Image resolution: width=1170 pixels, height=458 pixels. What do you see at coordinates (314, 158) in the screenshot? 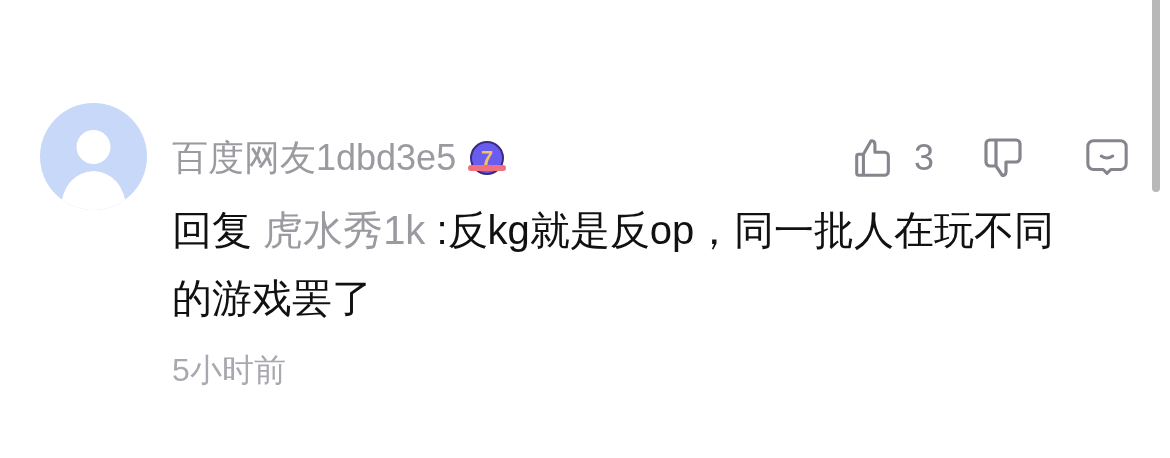
I see `username: 百度网友1dbd3e5` at bounding box center [314, 158].